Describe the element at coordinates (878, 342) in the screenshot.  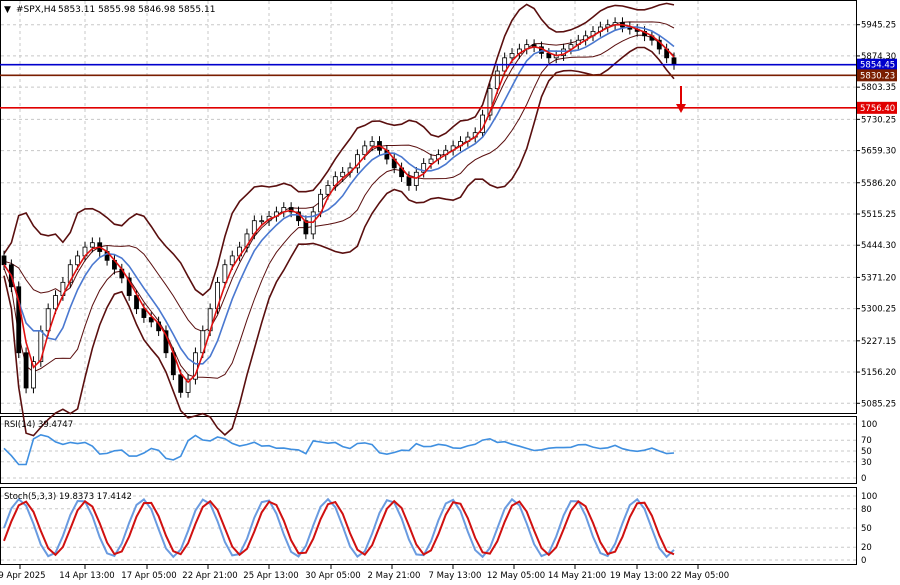
I see `y-tick-label: 5227.15` at that location.